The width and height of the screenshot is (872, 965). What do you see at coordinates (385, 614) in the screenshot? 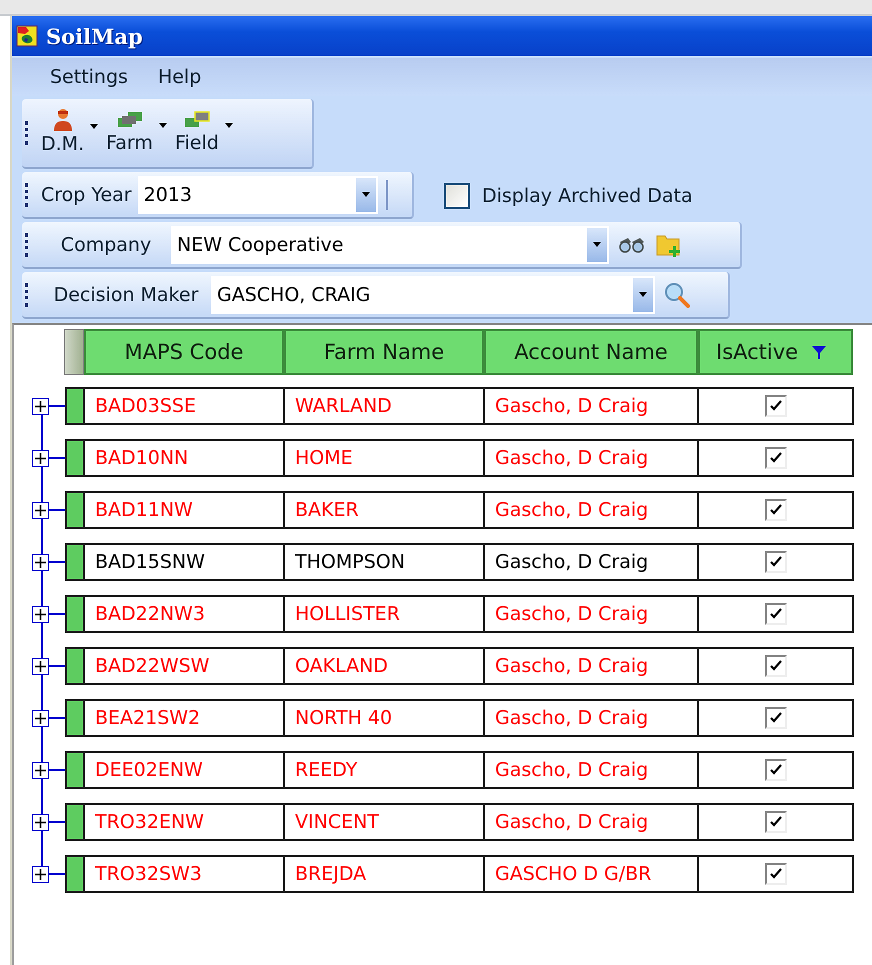
I see `table-cell: HOLLISTER` at bounding box center [385, 614].